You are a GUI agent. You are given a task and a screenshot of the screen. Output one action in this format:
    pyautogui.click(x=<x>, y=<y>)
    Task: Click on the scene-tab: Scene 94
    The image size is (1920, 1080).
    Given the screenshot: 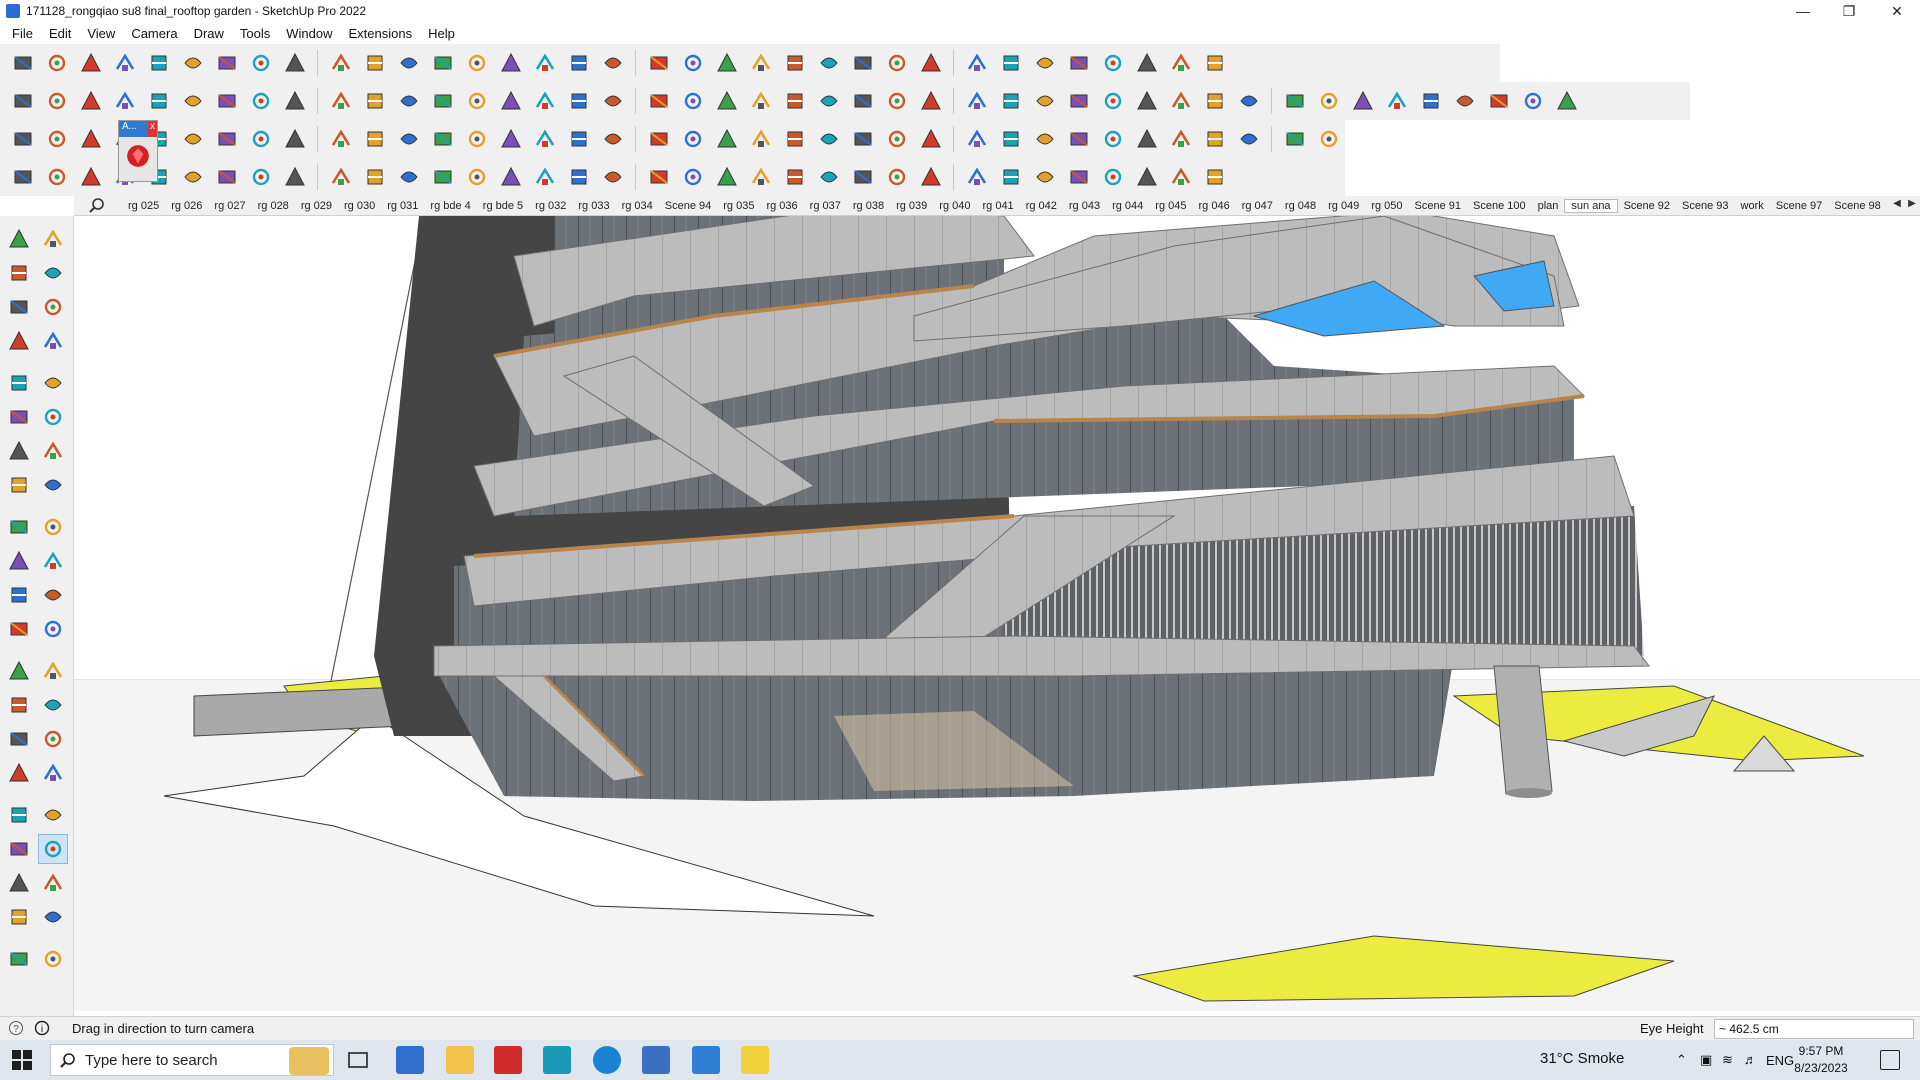 What is the action you would take?
    pyautogui.click(x=688, y=206)
    